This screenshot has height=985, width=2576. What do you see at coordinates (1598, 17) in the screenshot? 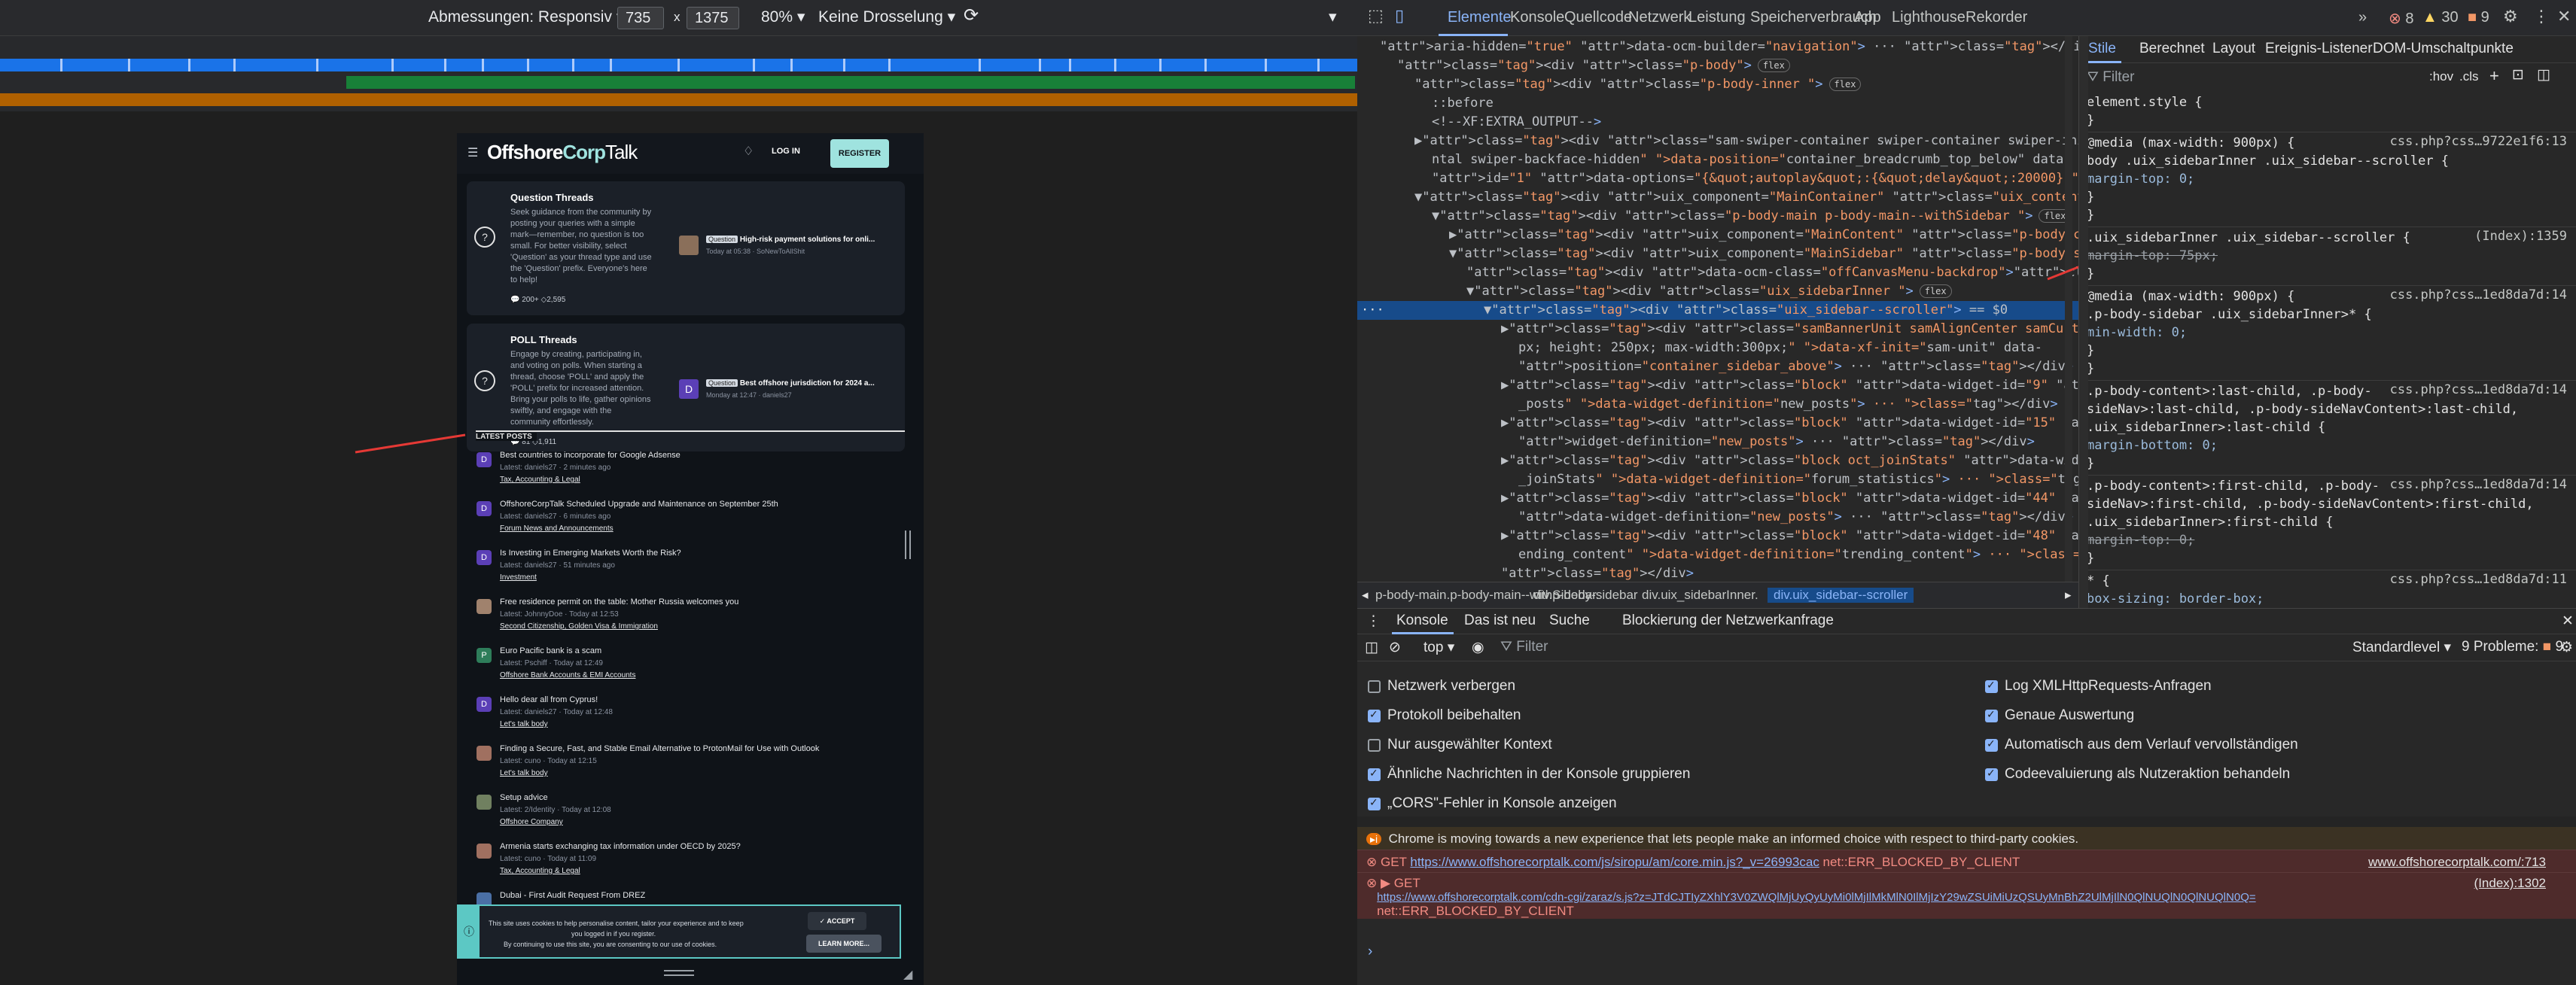
I see `tab-2: Quellcode` at bounding box center [1598, 17].